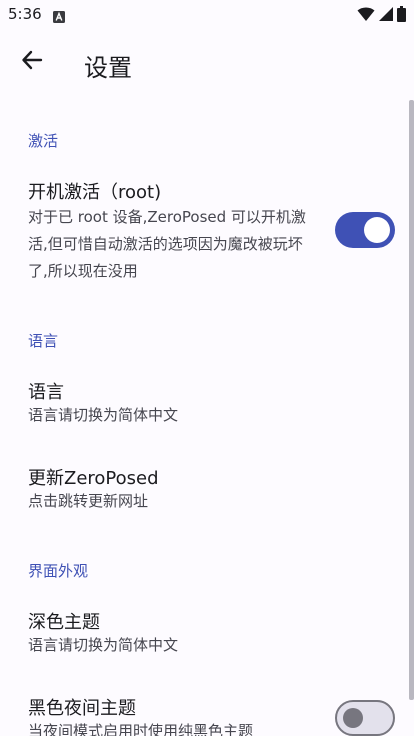 This screenshot has width=414, height=736. What do you see at coordinates (205, 402) in the screenshot?
I see `pref-language: 语言 语言请切换为简体中文` at bounding box center [205, 402].